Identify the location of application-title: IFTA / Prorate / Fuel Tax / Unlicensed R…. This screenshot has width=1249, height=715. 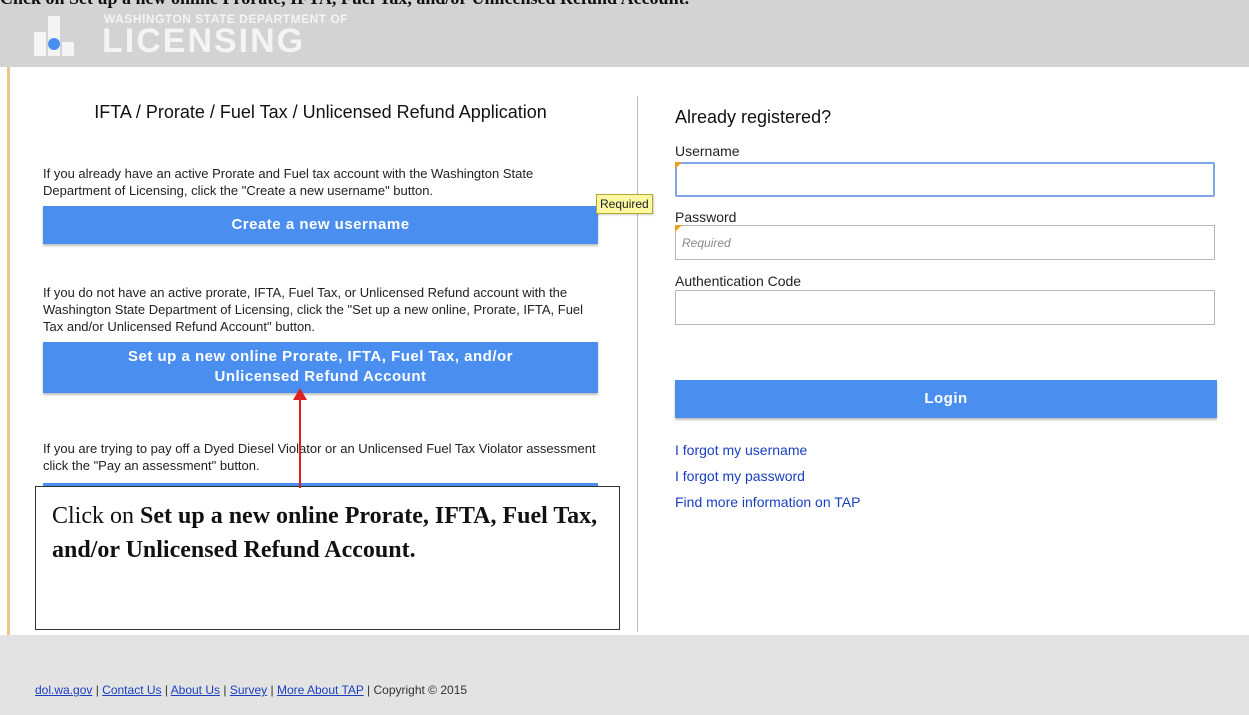
(320, 112).